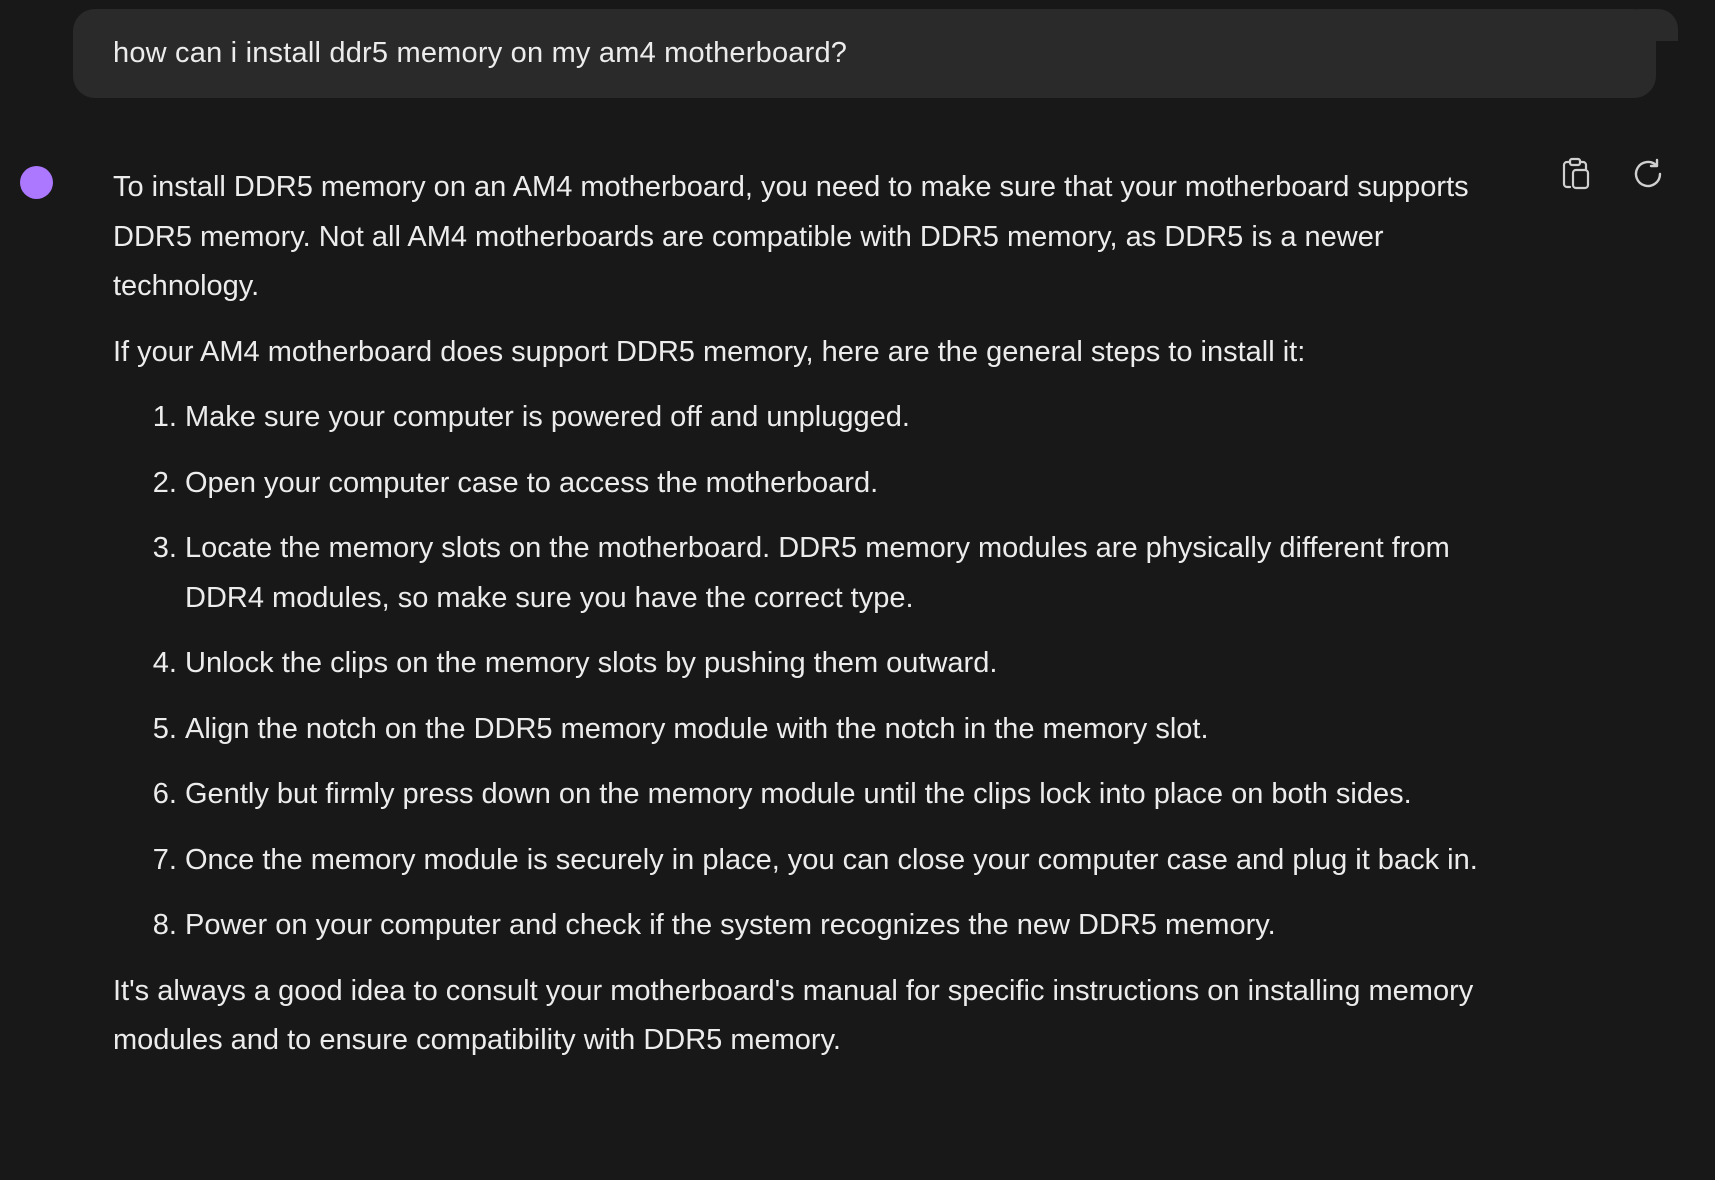 The height and width of the screenshot is (1180, 1715). I want to click on refresh-icon, so click(1648, 173).